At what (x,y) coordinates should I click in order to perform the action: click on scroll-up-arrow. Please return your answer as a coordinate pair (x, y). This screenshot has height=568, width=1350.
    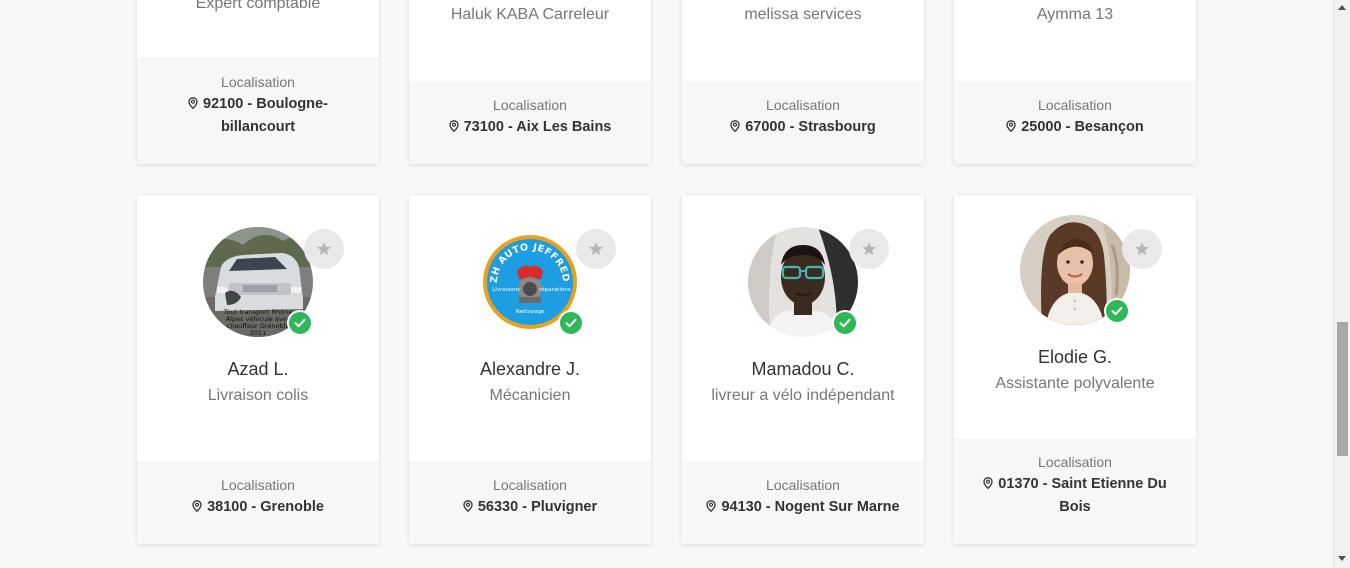
    Looking at the image, I should click on (1342, 7).